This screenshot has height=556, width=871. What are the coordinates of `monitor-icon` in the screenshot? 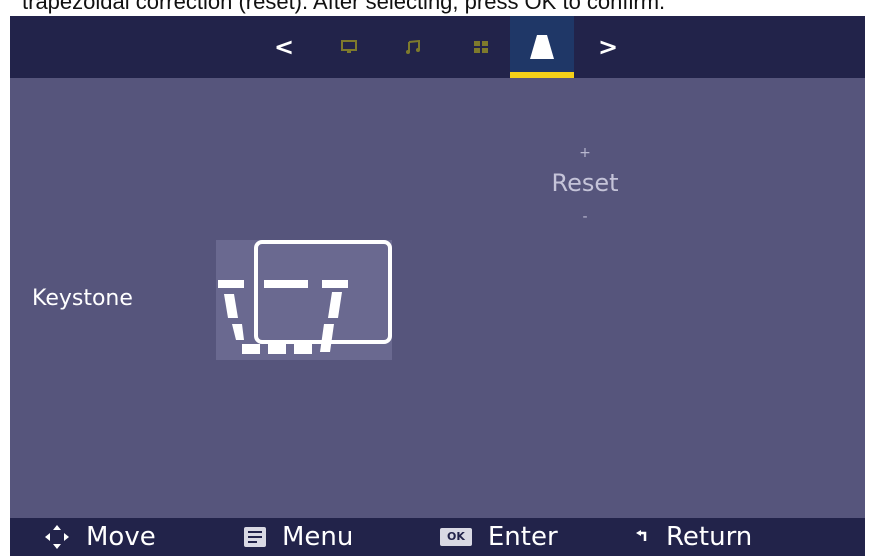 It's located at (349, 46).